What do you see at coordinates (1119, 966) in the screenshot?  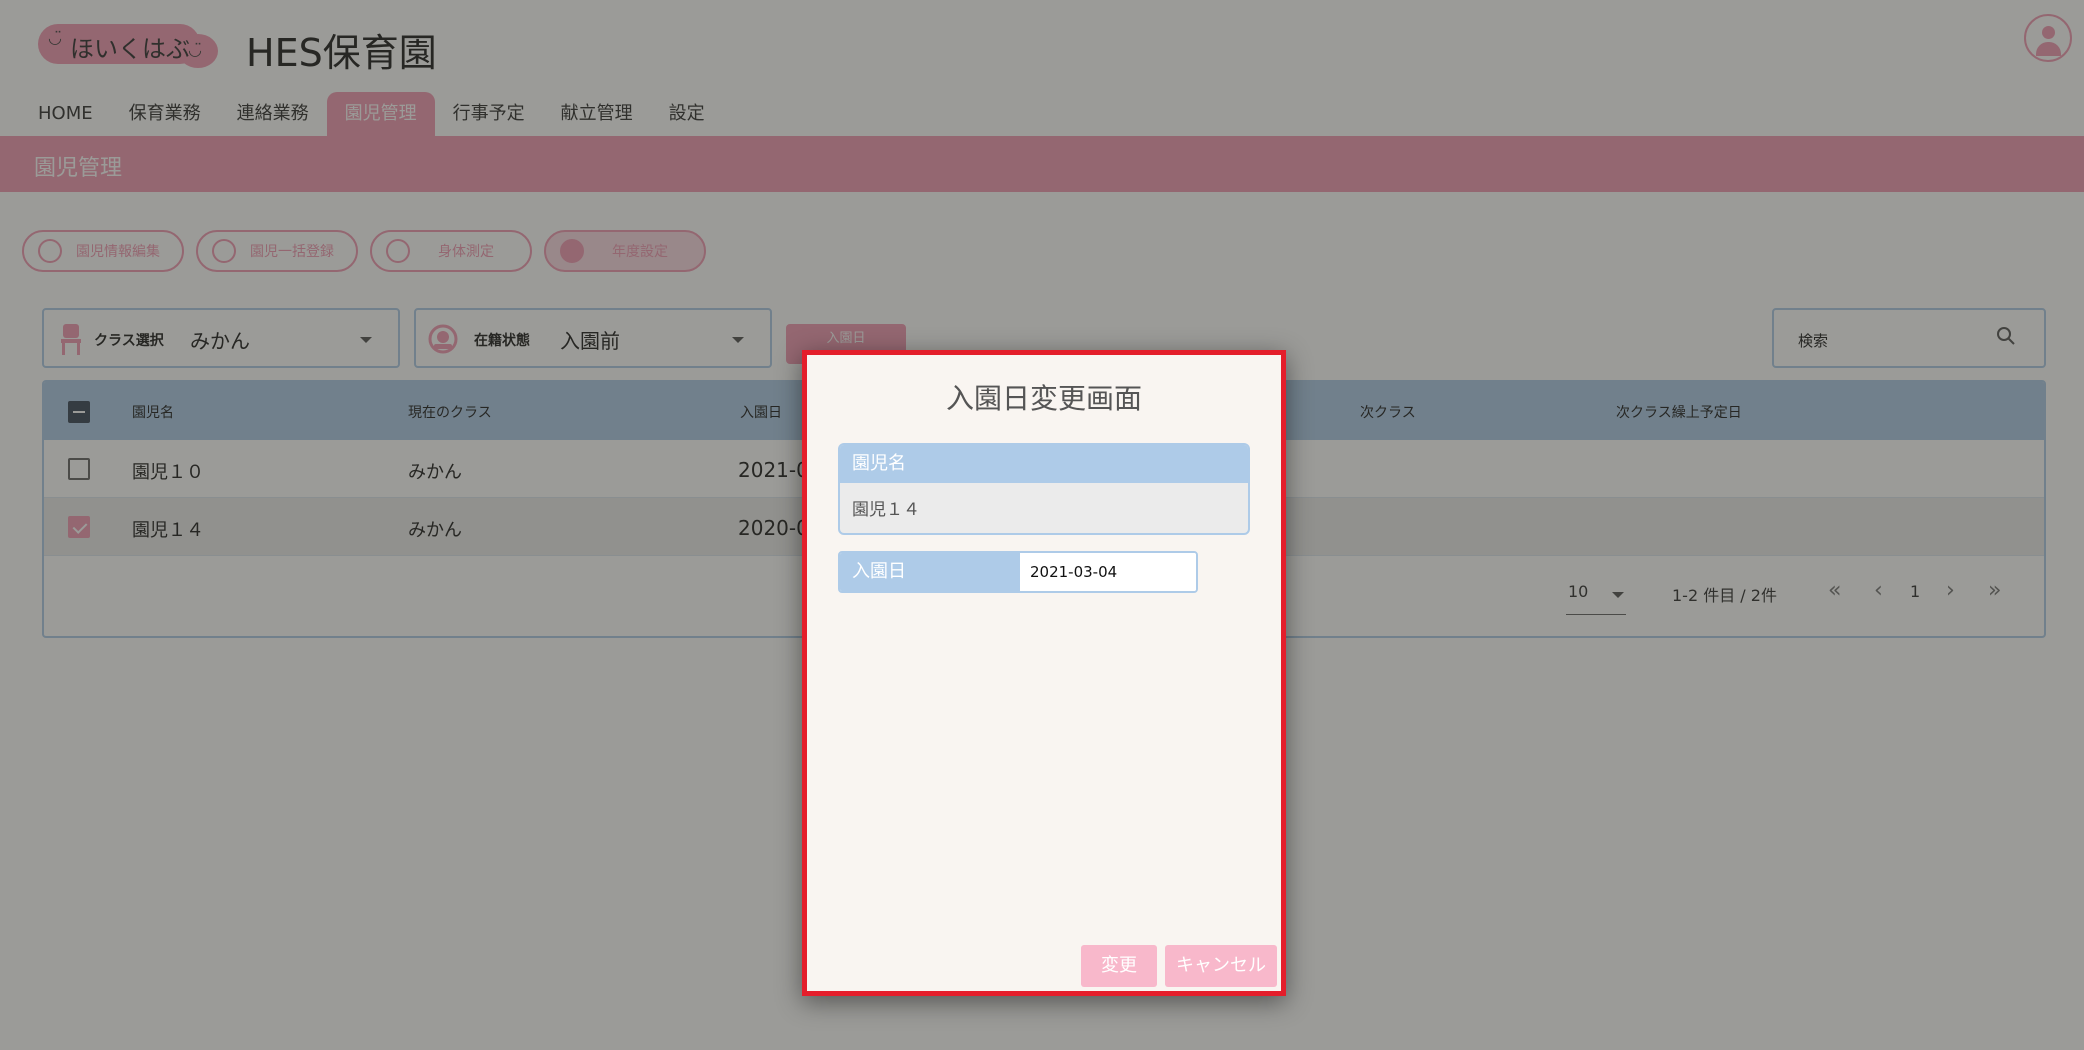 I see `change-button: 変更` at bounding box center [1119, 966].